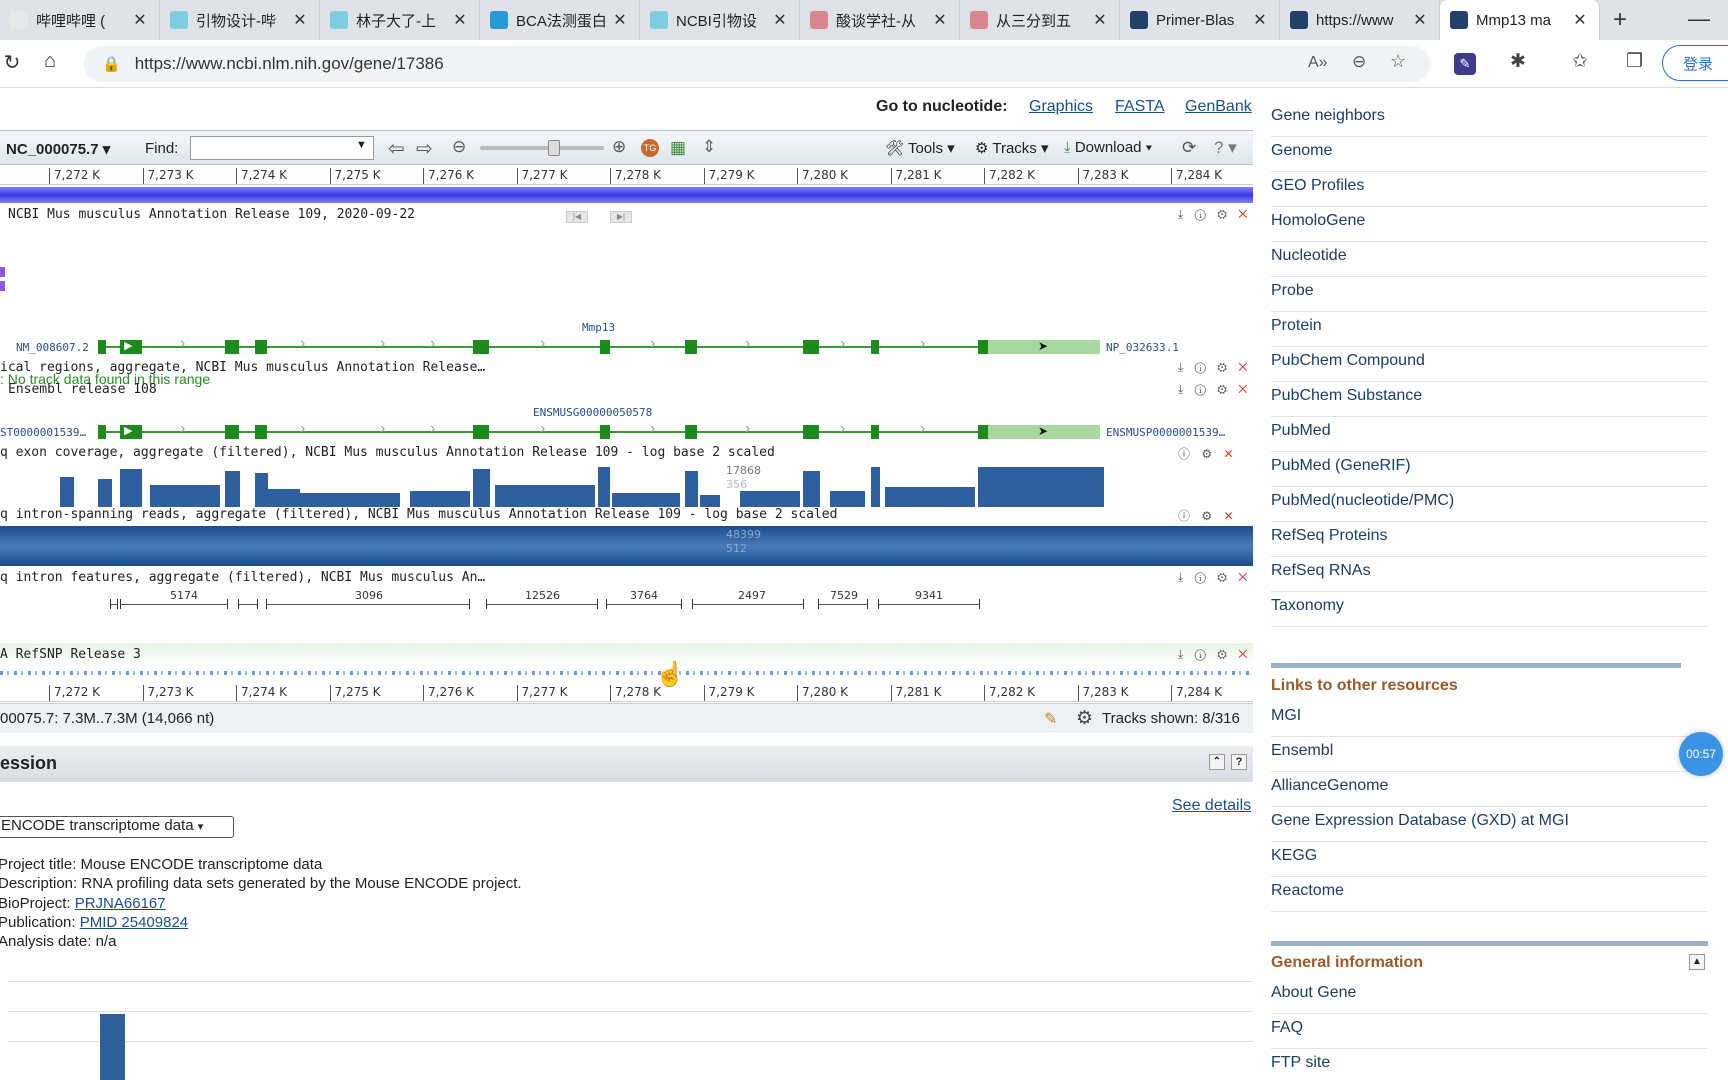  I want to click on gene-model-ensembl: › › › › › › › › › ➤ ▶, so click(626, 430).